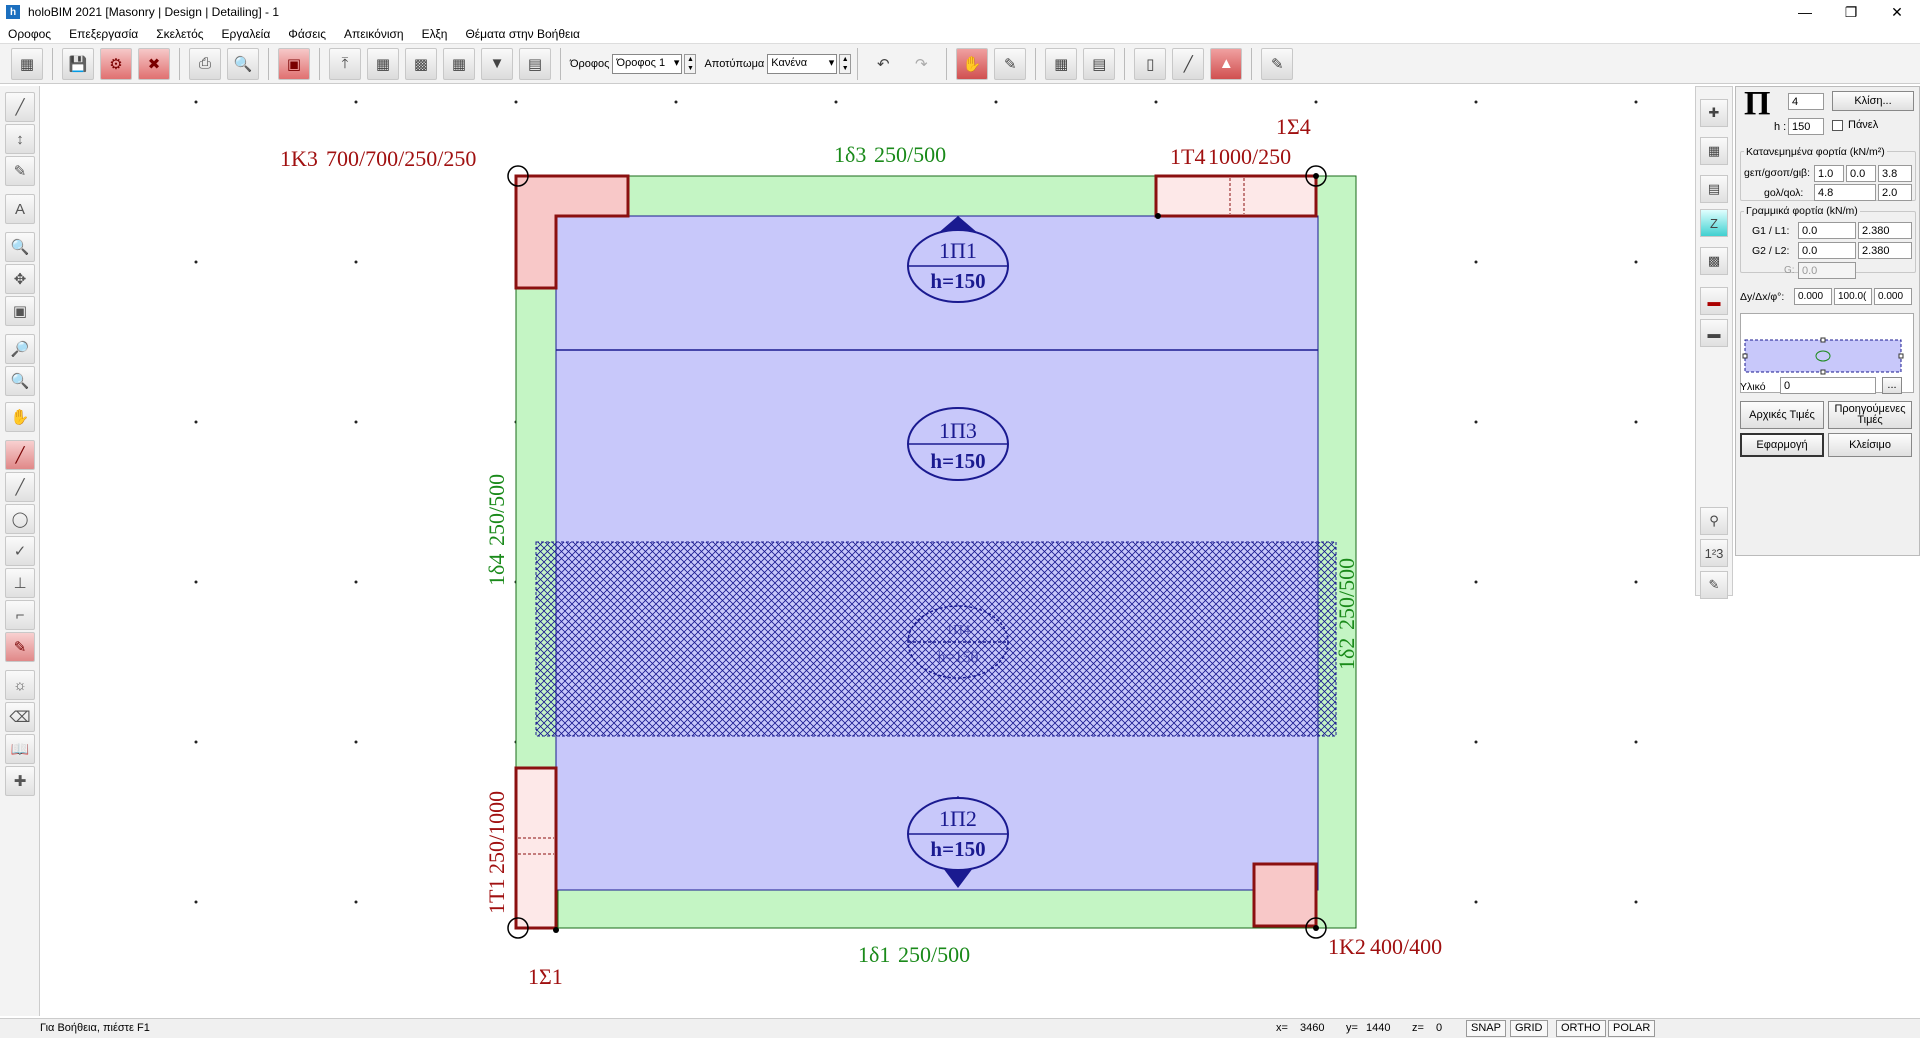 This screenshot has height=1038, width=1920. Describe the element at coordinates (1893, 296) in the screenshot. I see `phi-input: 0.000` at that location.